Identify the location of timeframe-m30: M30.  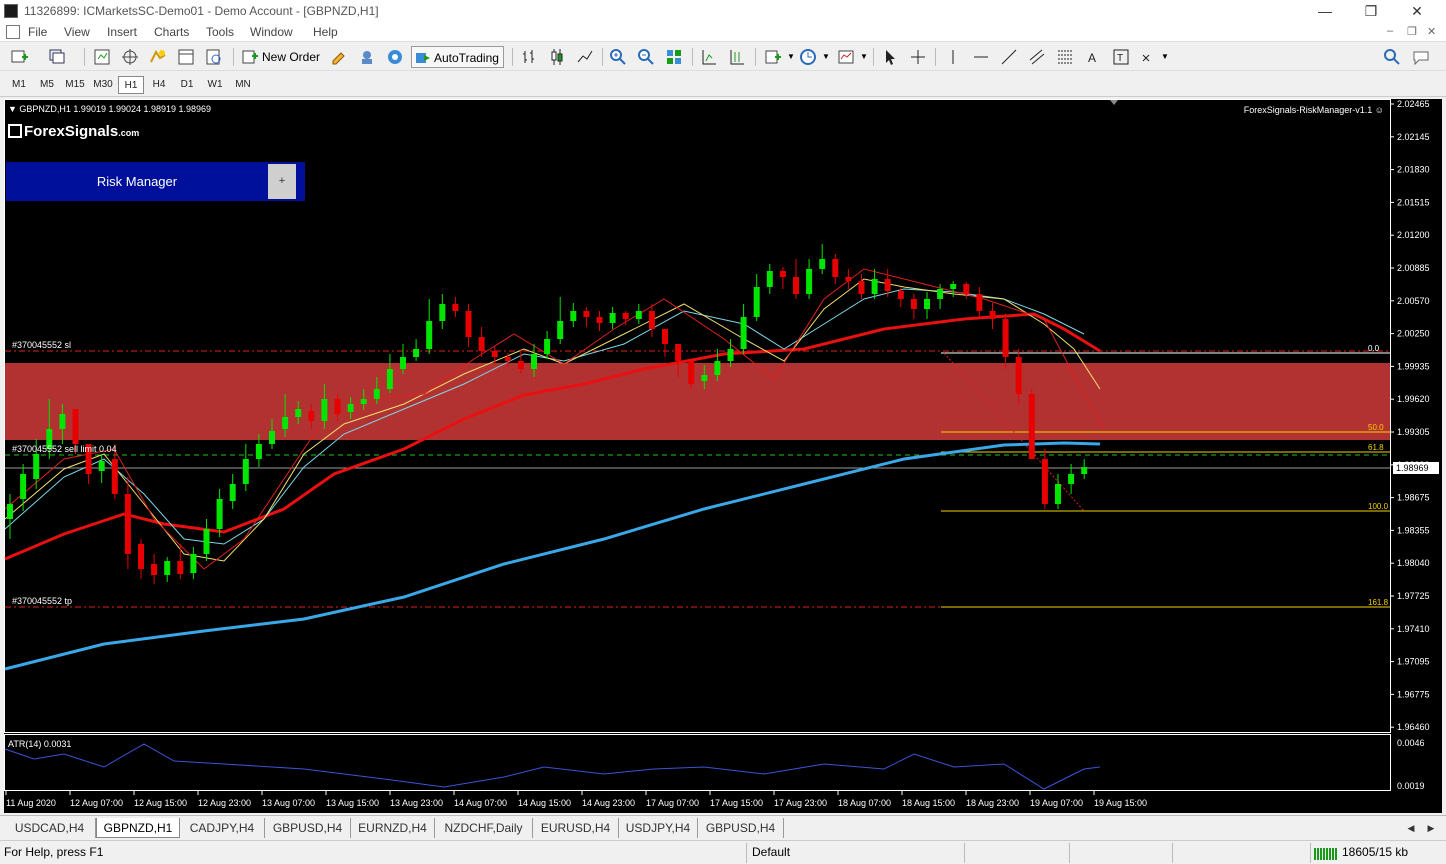
(103, 85).